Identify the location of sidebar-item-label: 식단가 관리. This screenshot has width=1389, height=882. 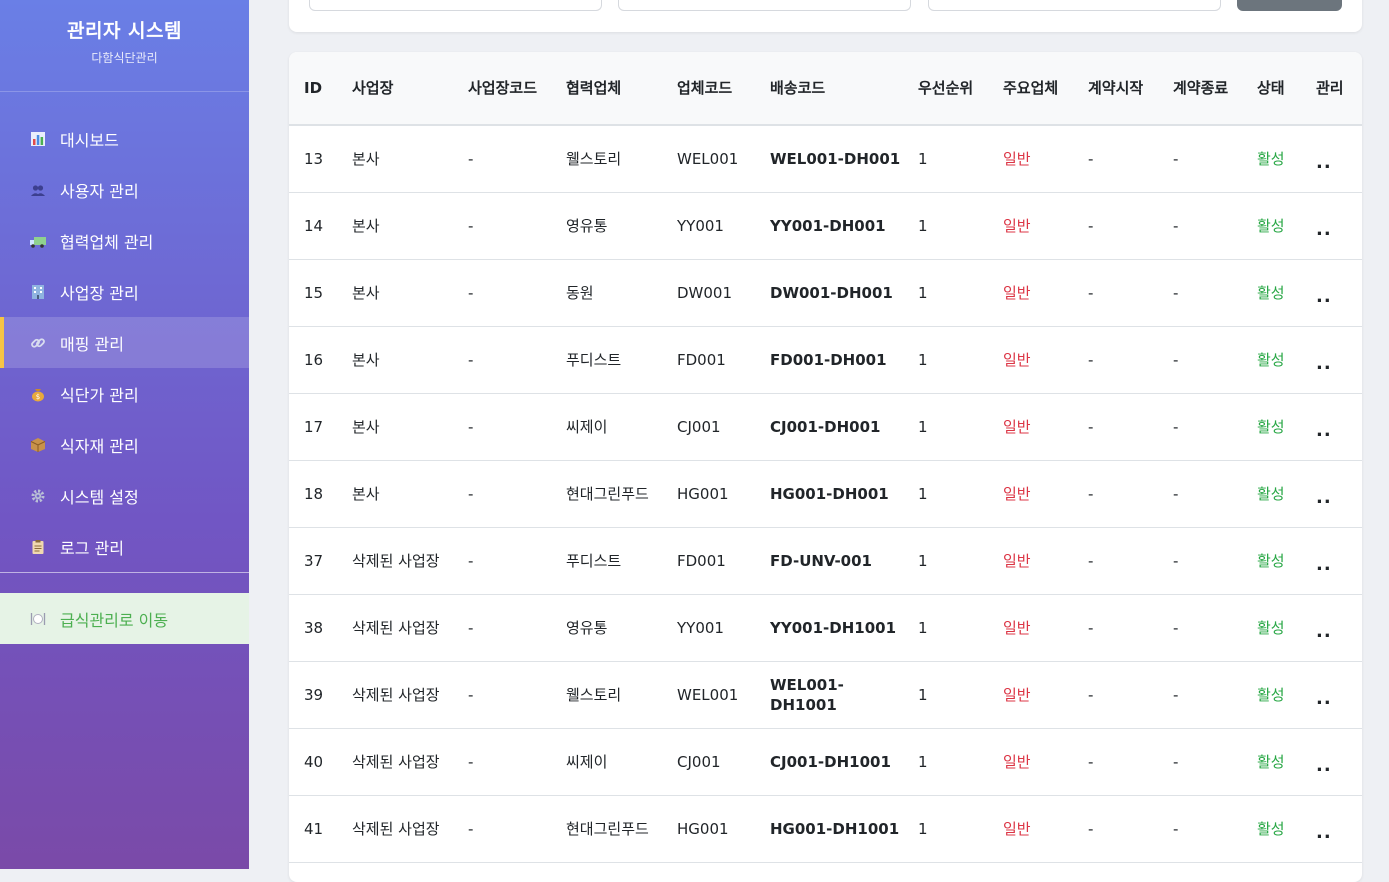
(99, 395).